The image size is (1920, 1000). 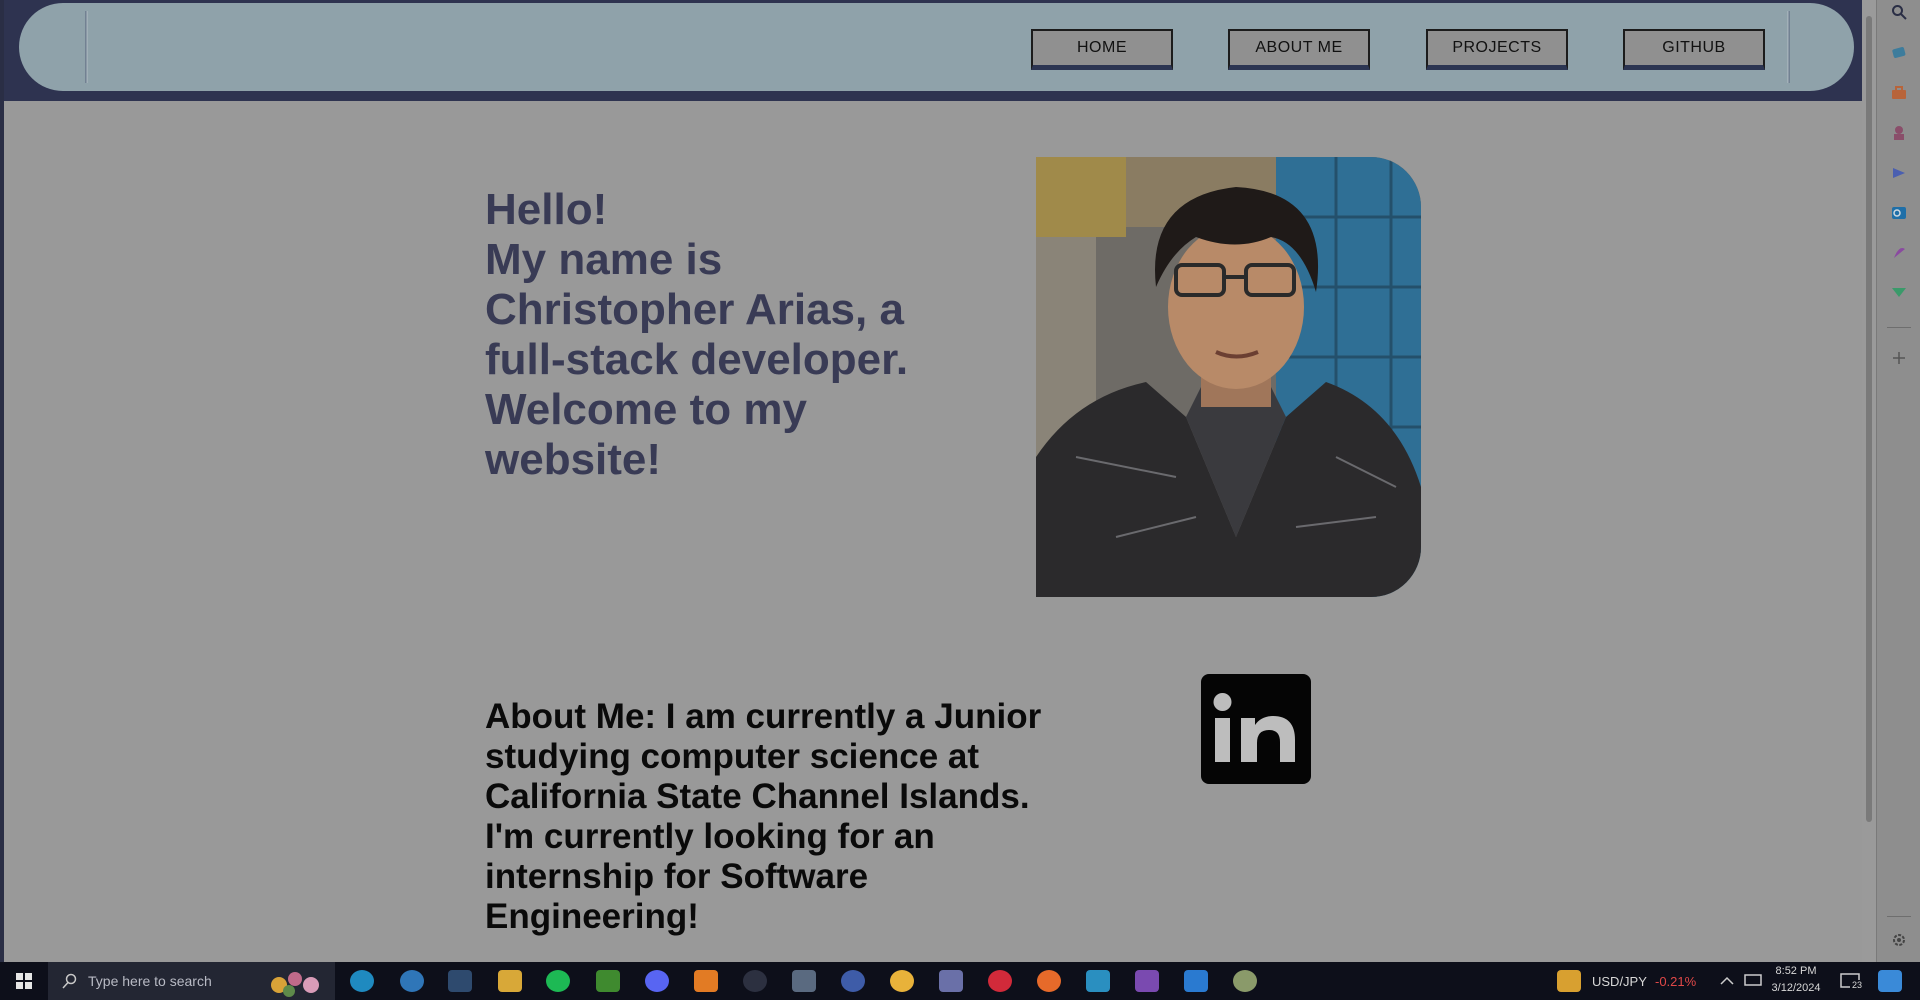 I want to click on vscode-icon, so click(x=1196, y=981).